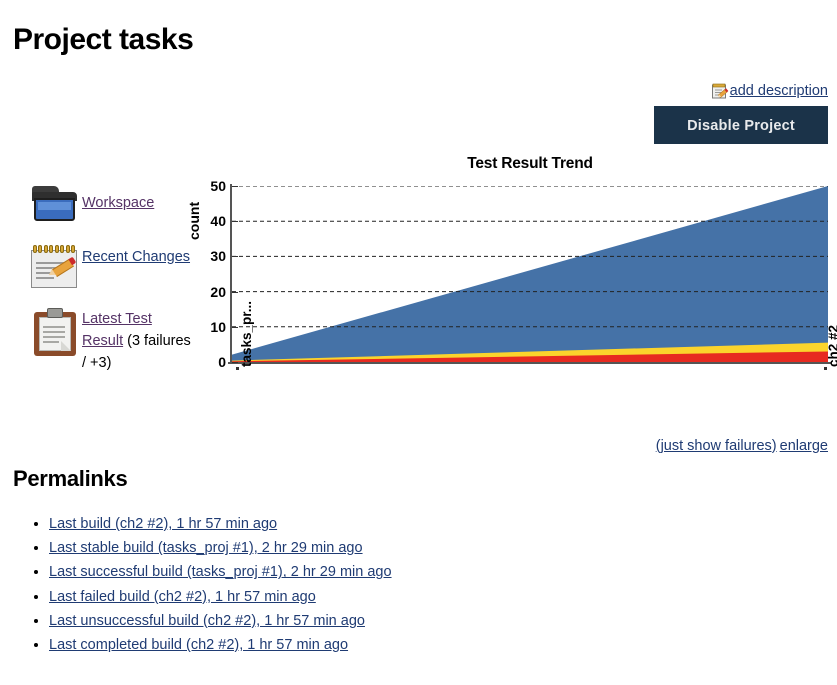 This screenshot has width=837, height=685. I want to click on chart-footer-links: (just show failures) enlarge, so click(740, 446).